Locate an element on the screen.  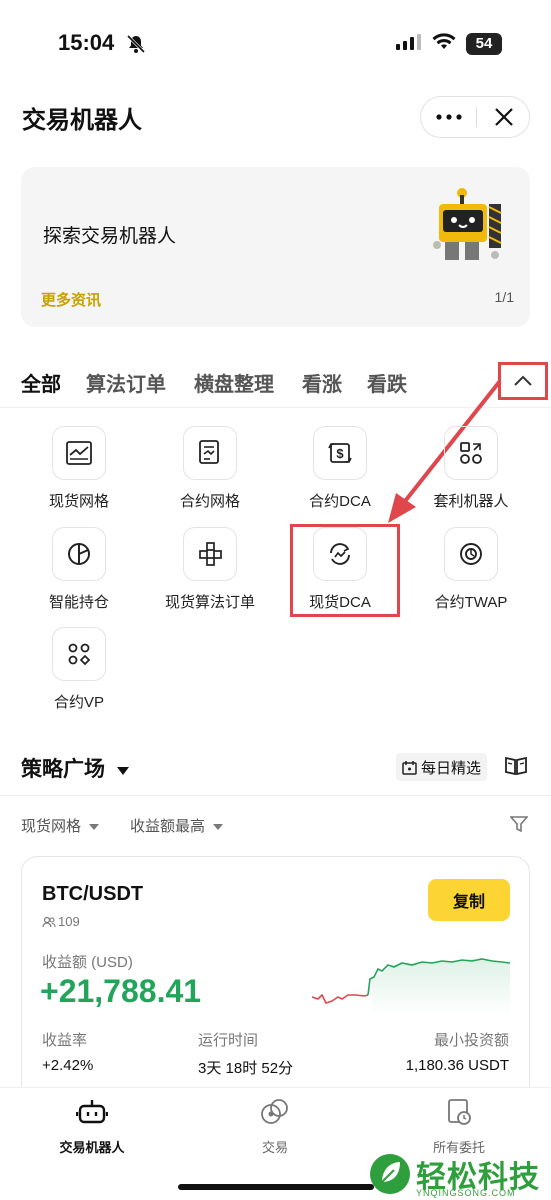
arbitrage-icon is located at coordinates (471, 453).